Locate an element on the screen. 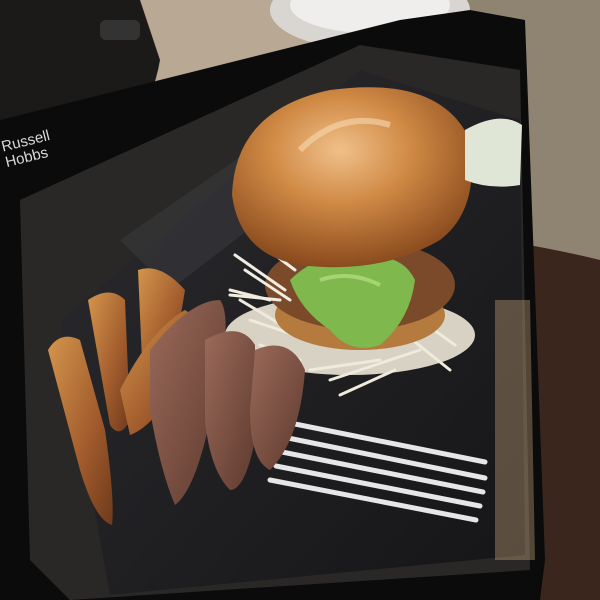 This screenshot has height=600, width=600. cabbage-leaf is located at coordinates (493, 152).